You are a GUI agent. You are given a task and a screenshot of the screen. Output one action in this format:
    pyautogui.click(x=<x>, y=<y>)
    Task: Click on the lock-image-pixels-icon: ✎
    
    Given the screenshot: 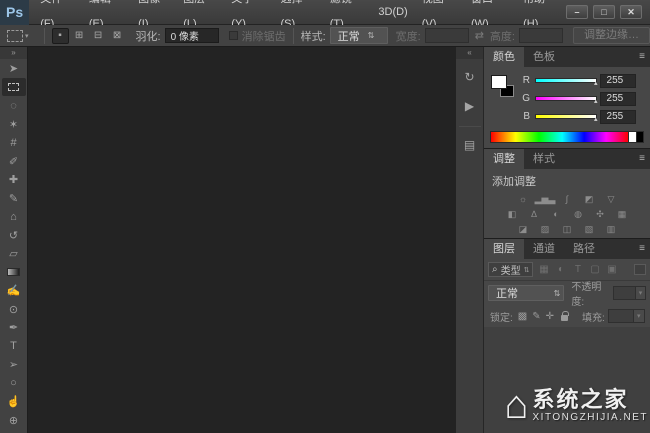 What is the action you would take?
    pyautogui.click(x=536, y=316)
    